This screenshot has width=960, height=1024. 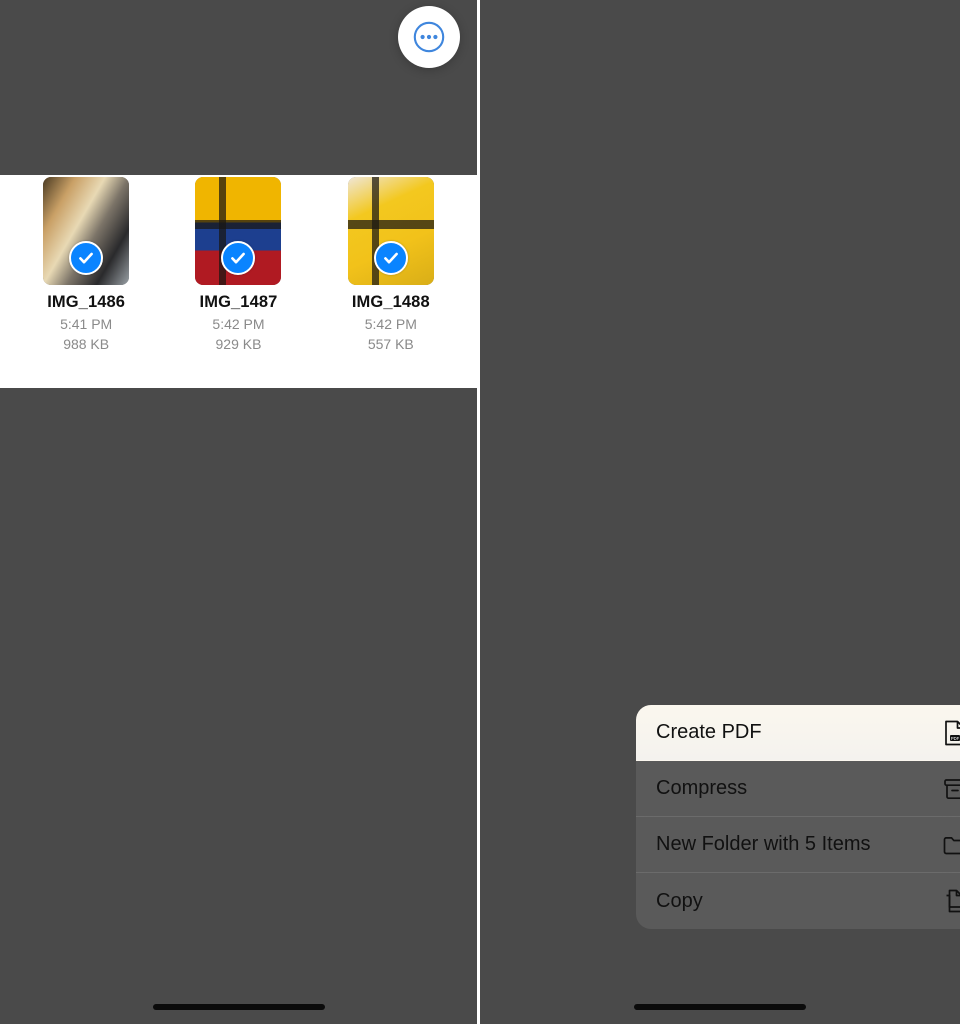 I want to click on file-name: IMG_1487, so click(x=238, y=302).